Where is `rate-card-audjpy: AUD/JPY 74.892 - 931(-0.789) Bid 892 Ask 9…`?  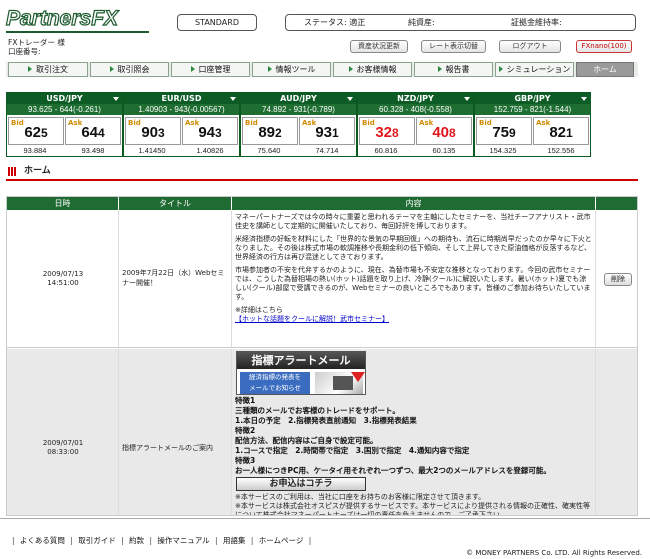 rate-card-audjpy: AUD/JPY 74.892 - 931(-0.789) Bid 892 Ask 9… is located at coordinates (298, 124).